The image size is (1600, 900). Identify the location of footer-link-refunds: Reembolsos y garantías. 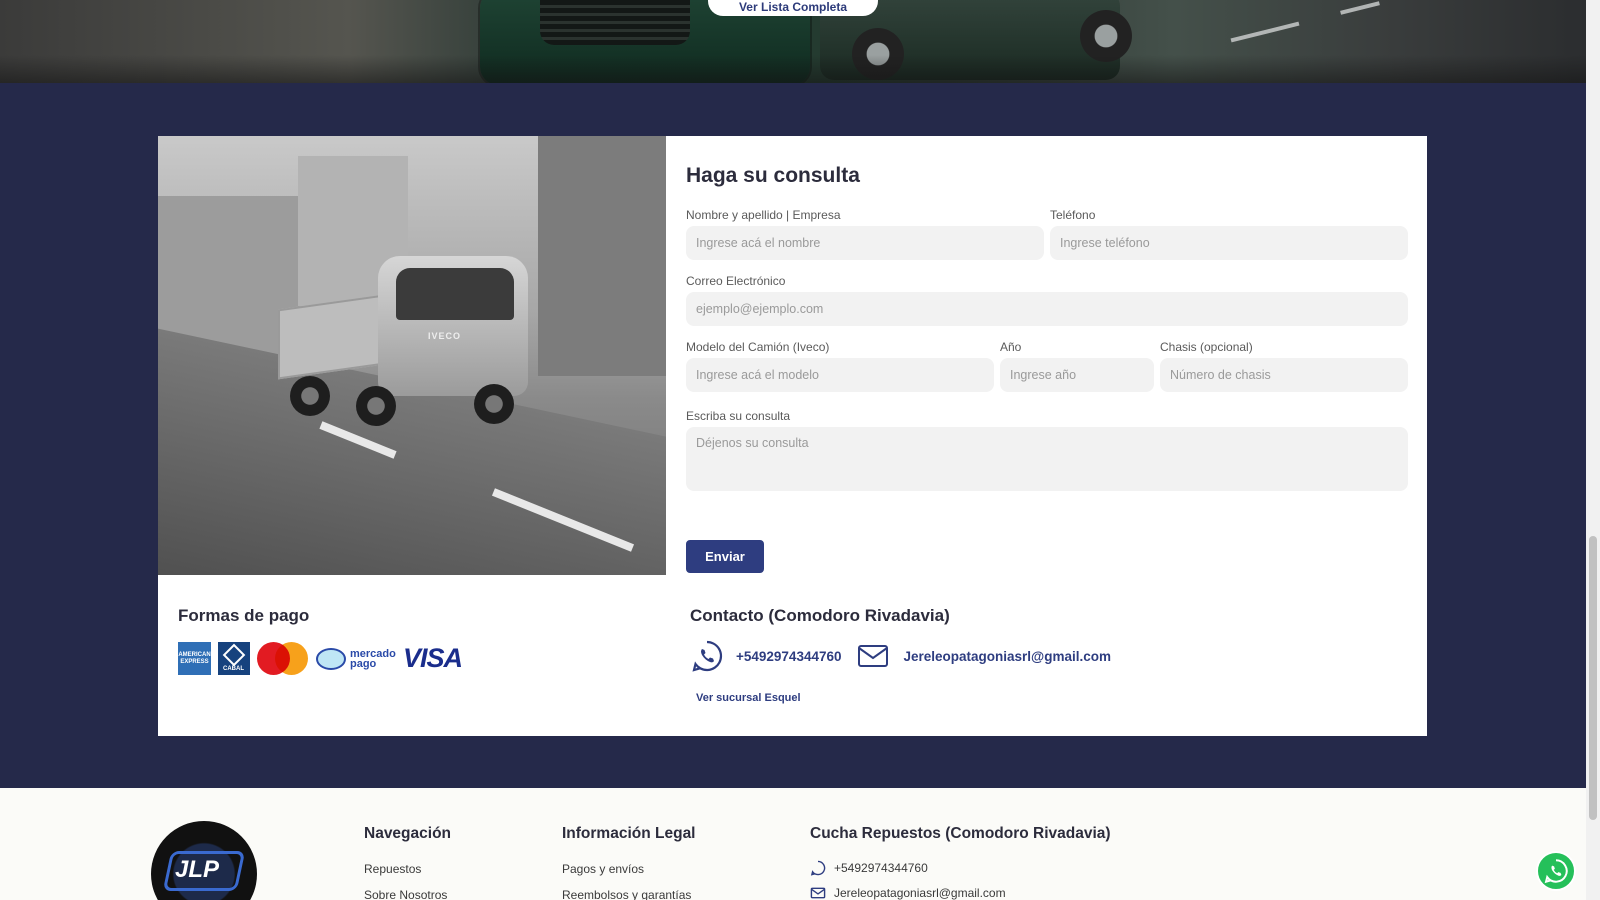
(626, 894).